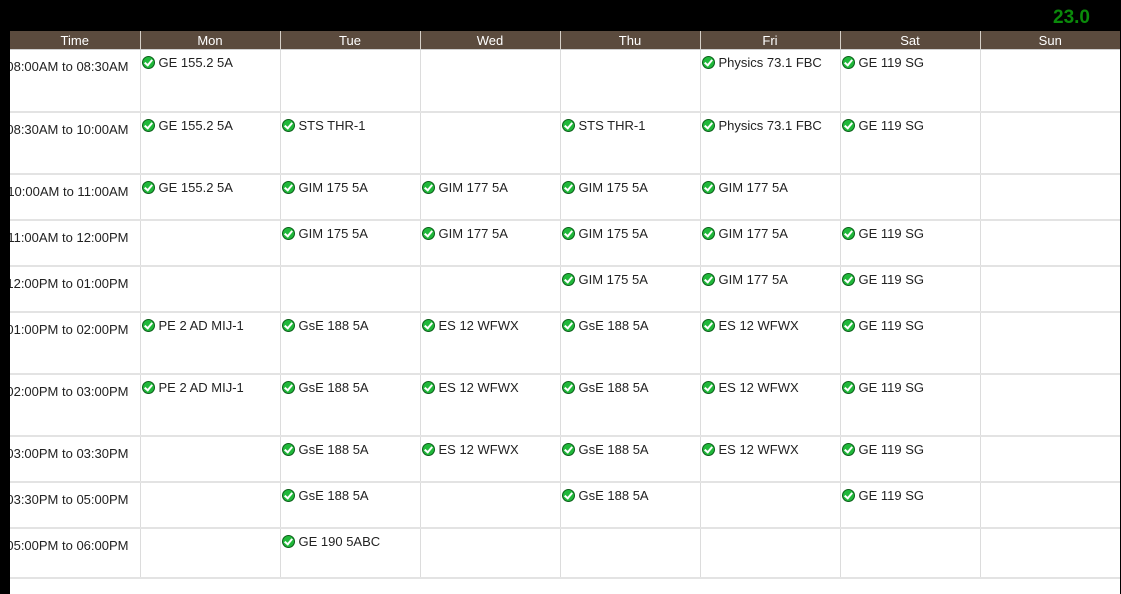 This screenshot has height=594, width=1121. Describe the element at coordinates (75, 553) in the screenshot. I see `time-slot-cell: 05:00PM to 06:00PM` at that location.